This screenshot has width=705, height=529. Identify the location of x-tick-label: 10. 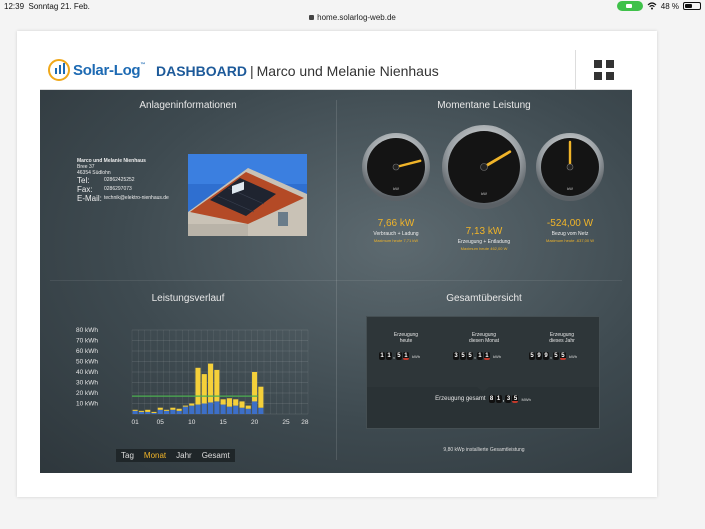
(192, 422).